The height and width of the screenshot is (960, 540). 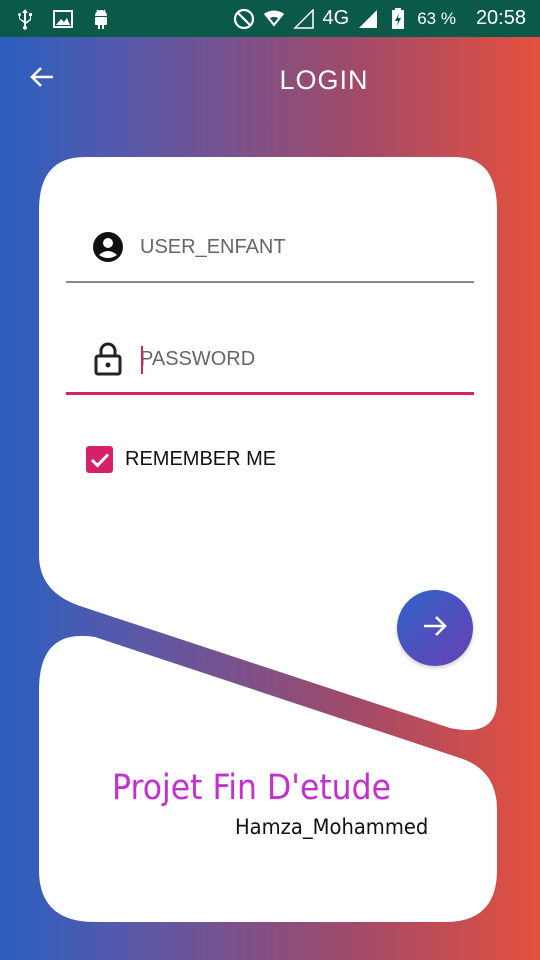 I want to click on author-name: Hamza_Mohammed, so click(x=332, y=827).